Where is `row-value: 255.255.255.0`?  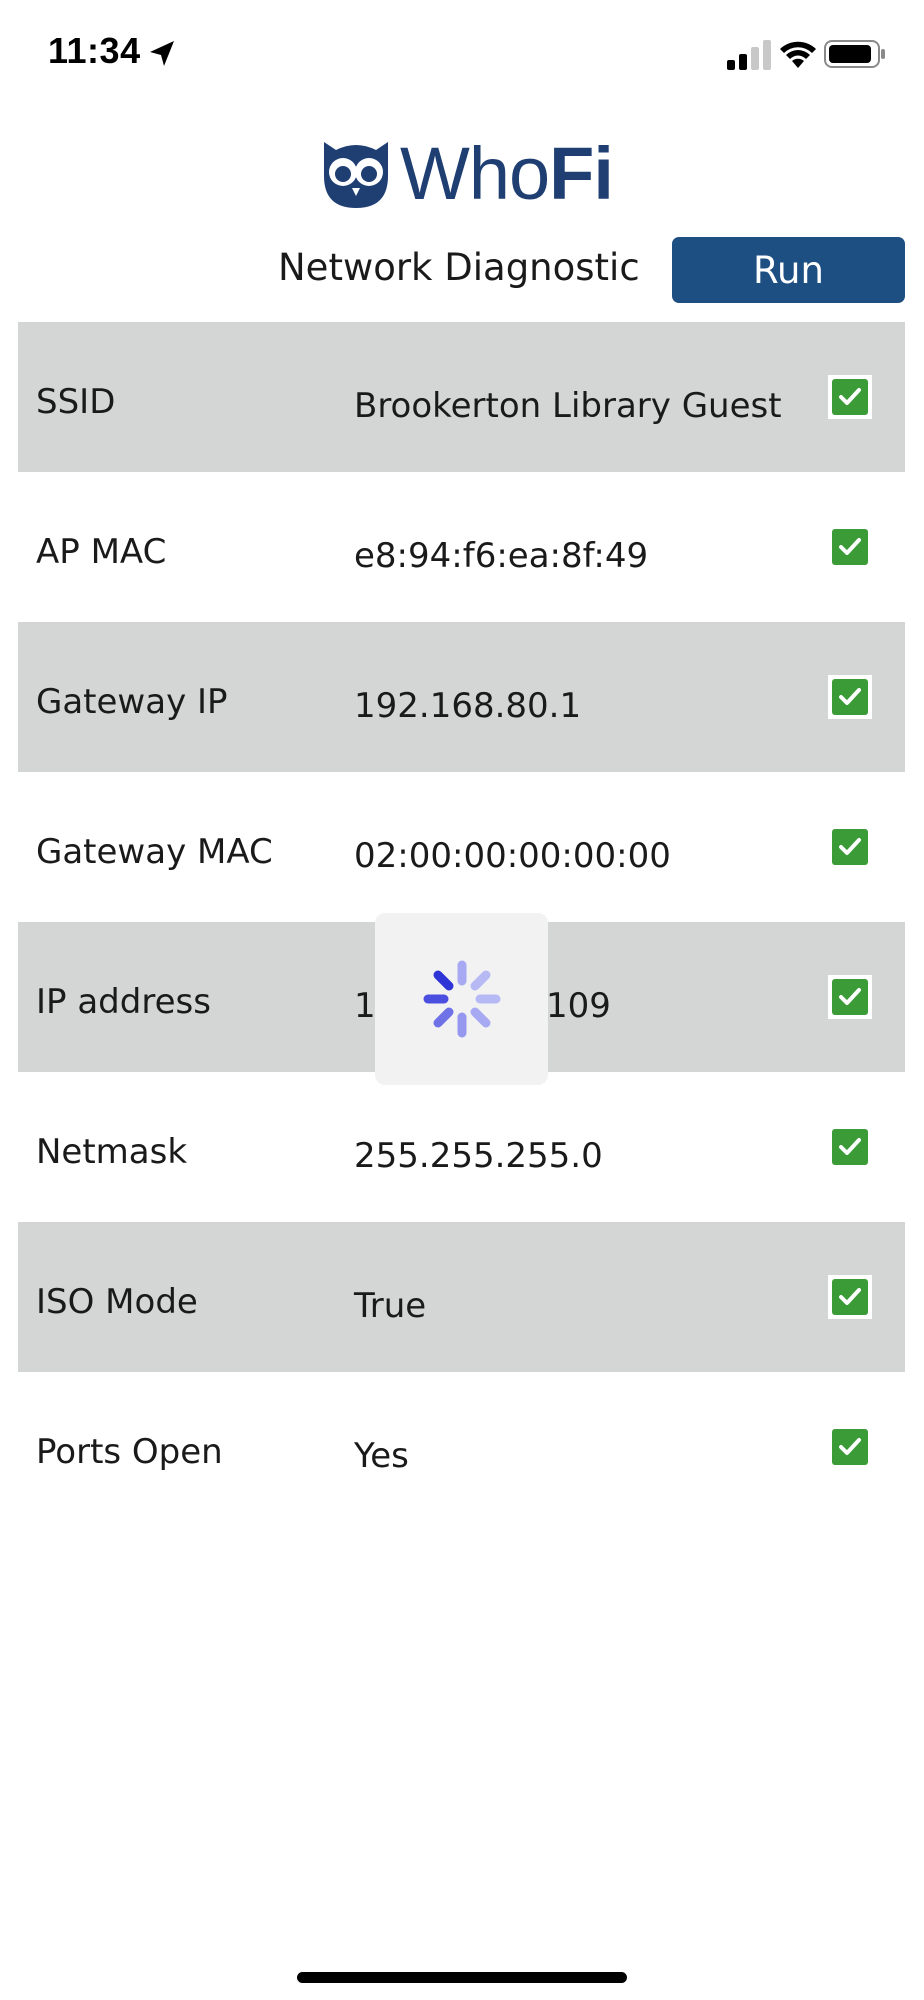
row-value: 255.255.255.0 is located at coordinates (478, 1156).